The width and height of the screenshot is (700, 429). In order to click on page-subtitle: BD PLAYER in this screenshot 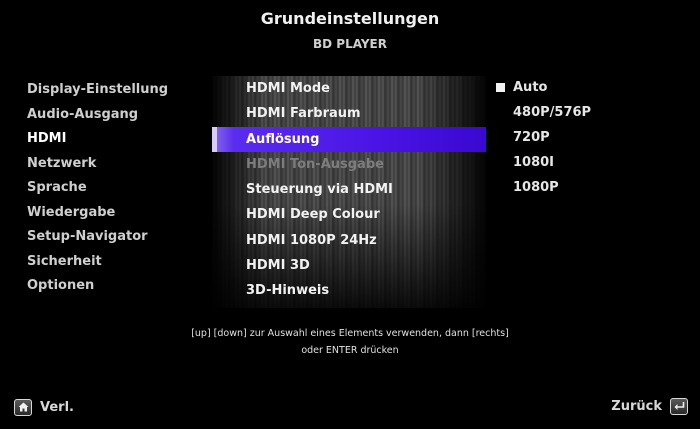, I will do `click(350, 44)`.